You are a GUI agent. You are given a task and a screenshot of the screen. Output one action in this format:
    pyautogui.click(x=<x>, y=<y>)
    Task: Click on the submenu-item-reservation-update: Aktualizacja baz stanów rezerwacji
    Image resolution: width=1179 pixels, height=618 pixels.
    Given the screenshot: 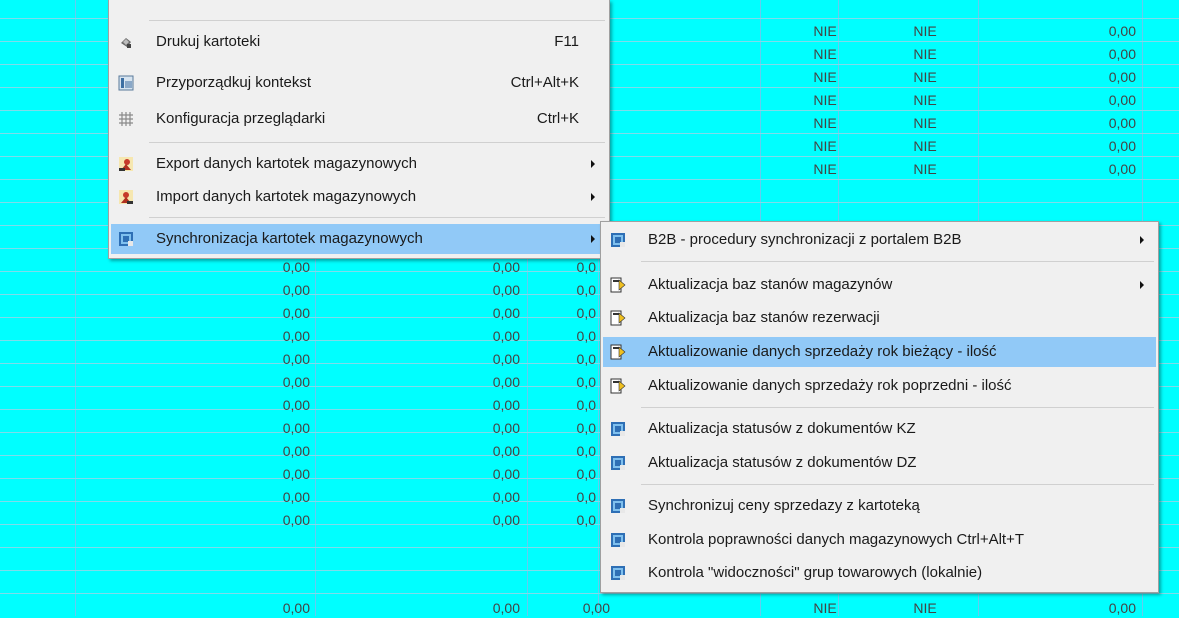 What is the action you would take?
    pyautogui.click(x=879, y=318)
    